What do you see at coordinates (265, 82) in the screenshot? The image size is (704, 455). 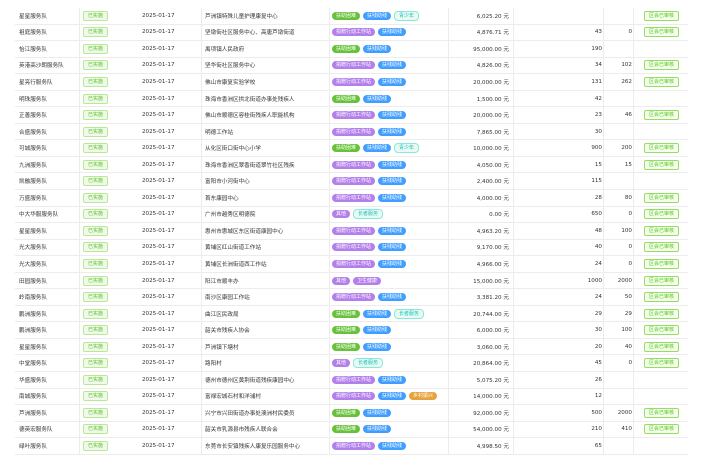 I see `organization-name: 佛山市康复实验学校` at bounding box center [265, 82].